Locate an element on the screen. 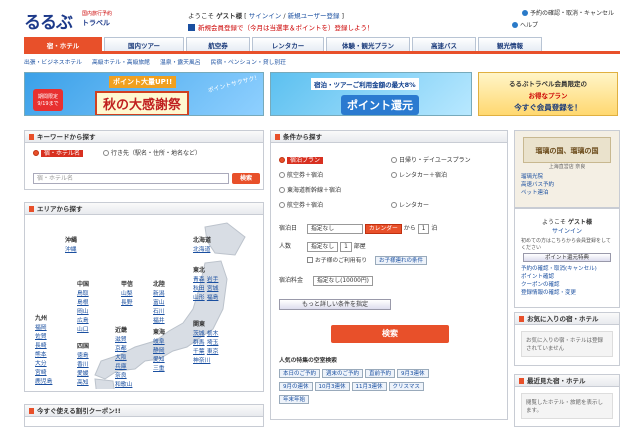  pref-aomori: 青森 is located at coordinates (199, 280).